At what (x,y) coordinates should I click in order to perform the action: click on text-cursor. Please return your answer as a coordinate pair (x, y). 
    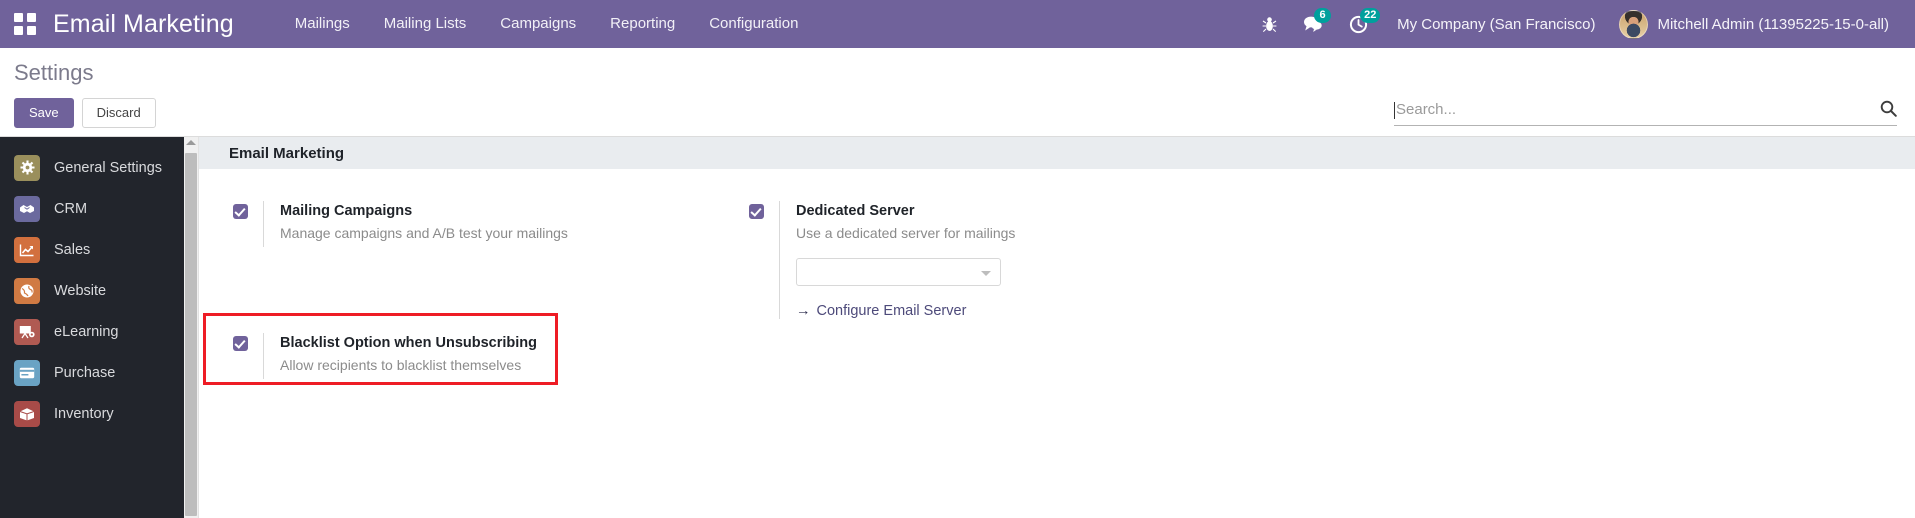
    Looking at the image, I should click on (1394, 110).